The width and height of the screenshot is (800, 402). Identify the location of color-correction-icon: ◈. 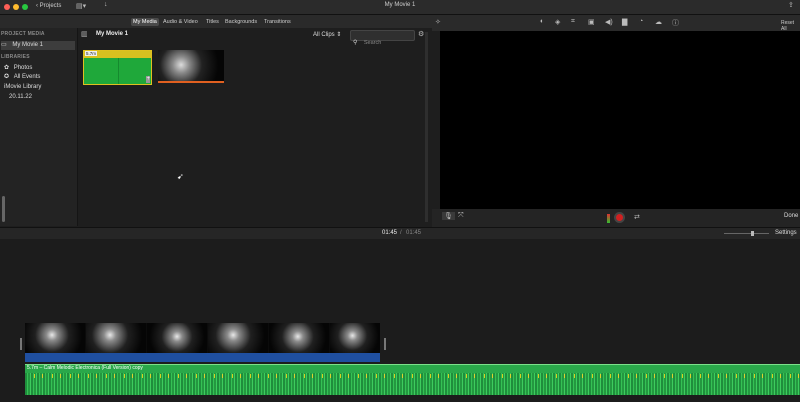
(557, 22).